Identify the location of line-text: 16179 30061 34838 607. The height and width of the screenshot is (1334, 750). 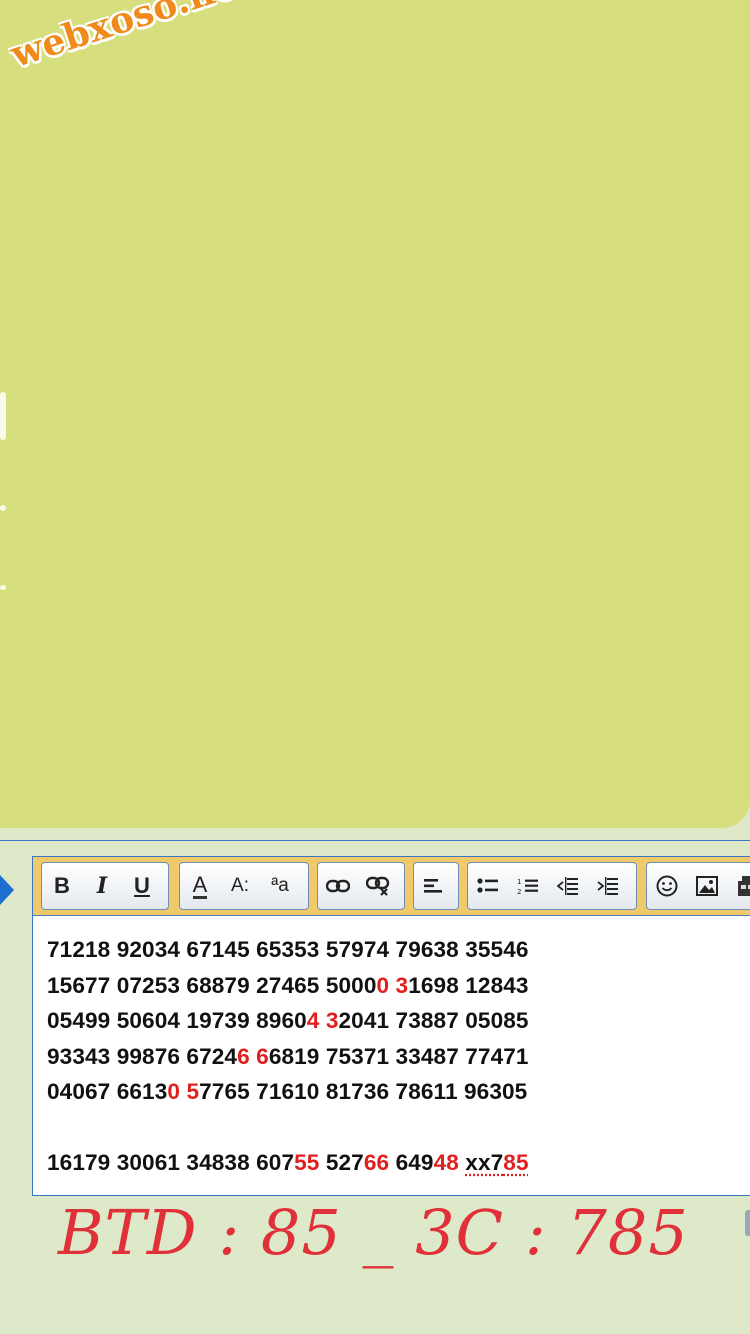
(171, 1162).